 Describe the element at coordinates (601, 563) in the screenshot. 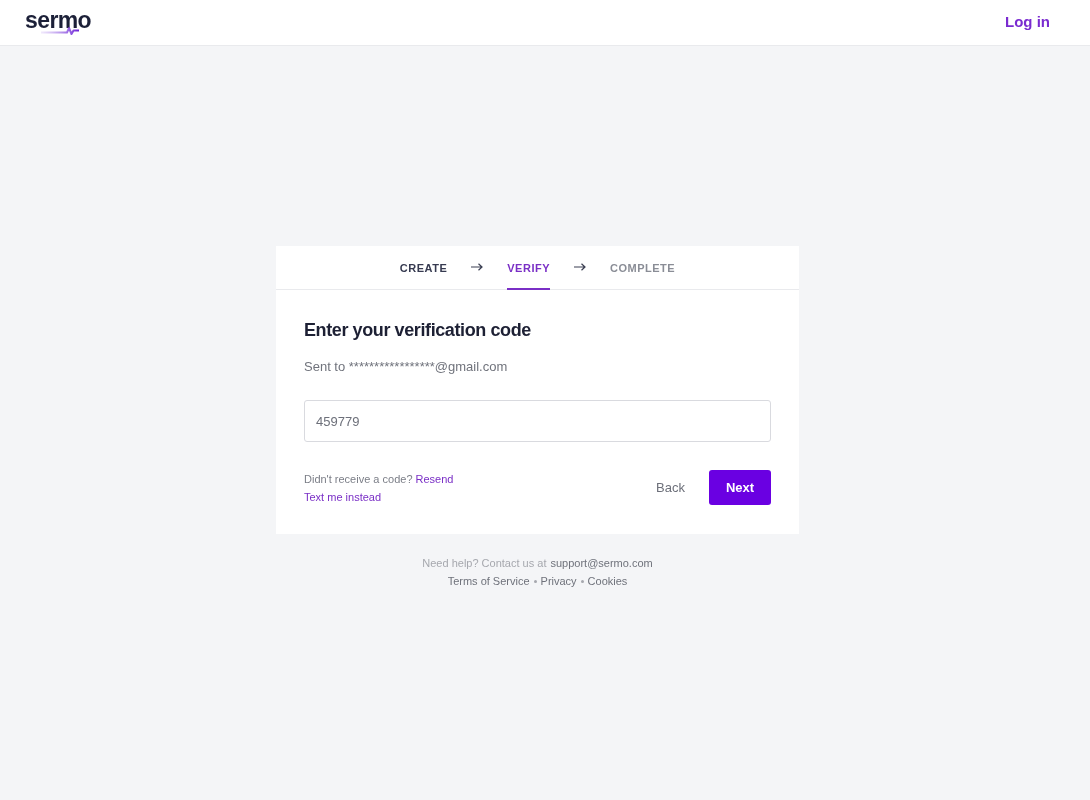

I see `support-email-link: support@sermo.com` at that location.